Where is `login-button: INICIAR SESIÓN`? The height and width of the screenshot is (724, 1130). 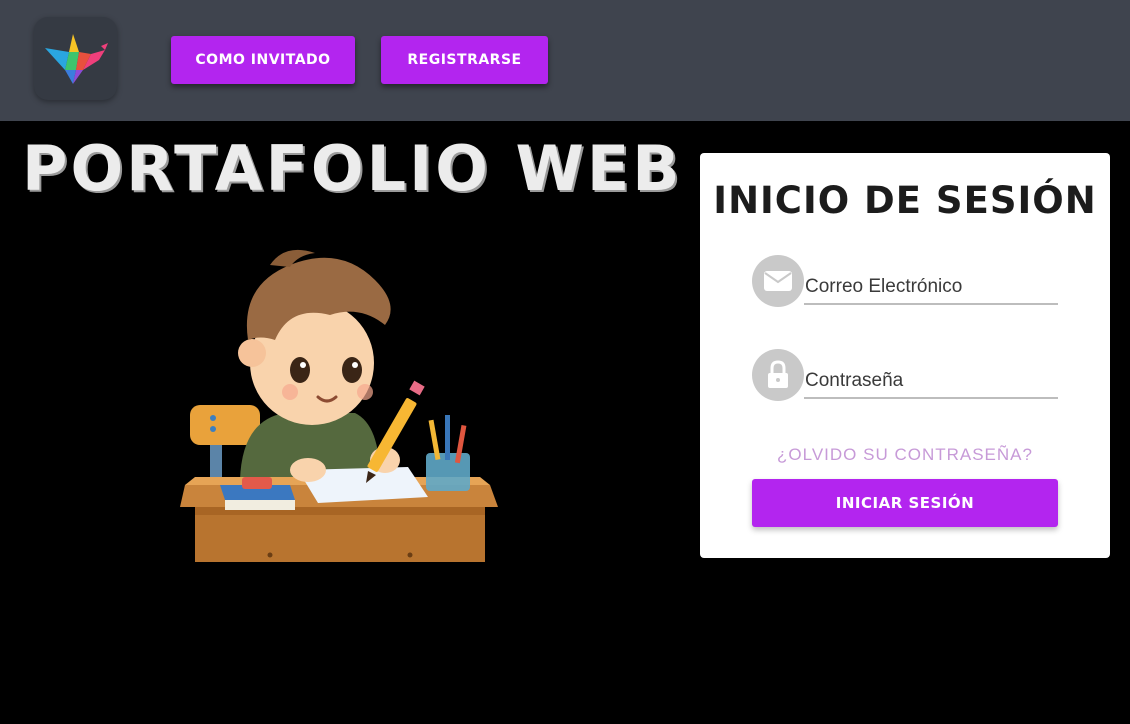 login-button: INICIAR SESIÓN is located at coordinates (905, 503).